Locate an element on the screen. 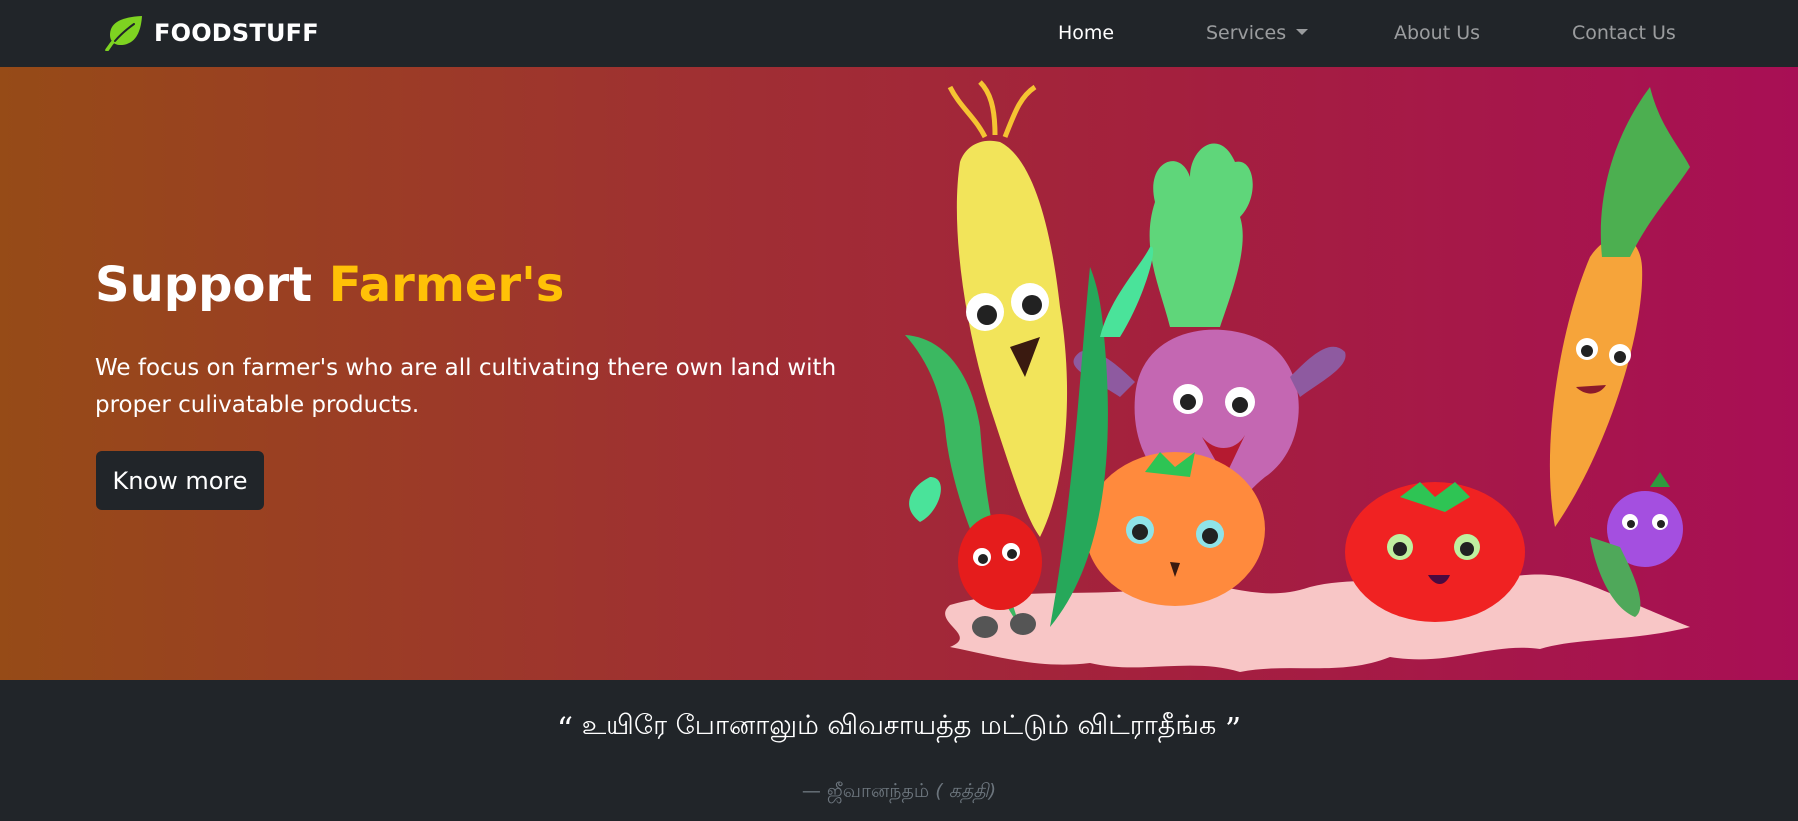 The height and width of the screenshot is (821, 1798). quote-attribution: — ஜீவானந்தம் ( கத்தி) is located at coordinates (899, 792).